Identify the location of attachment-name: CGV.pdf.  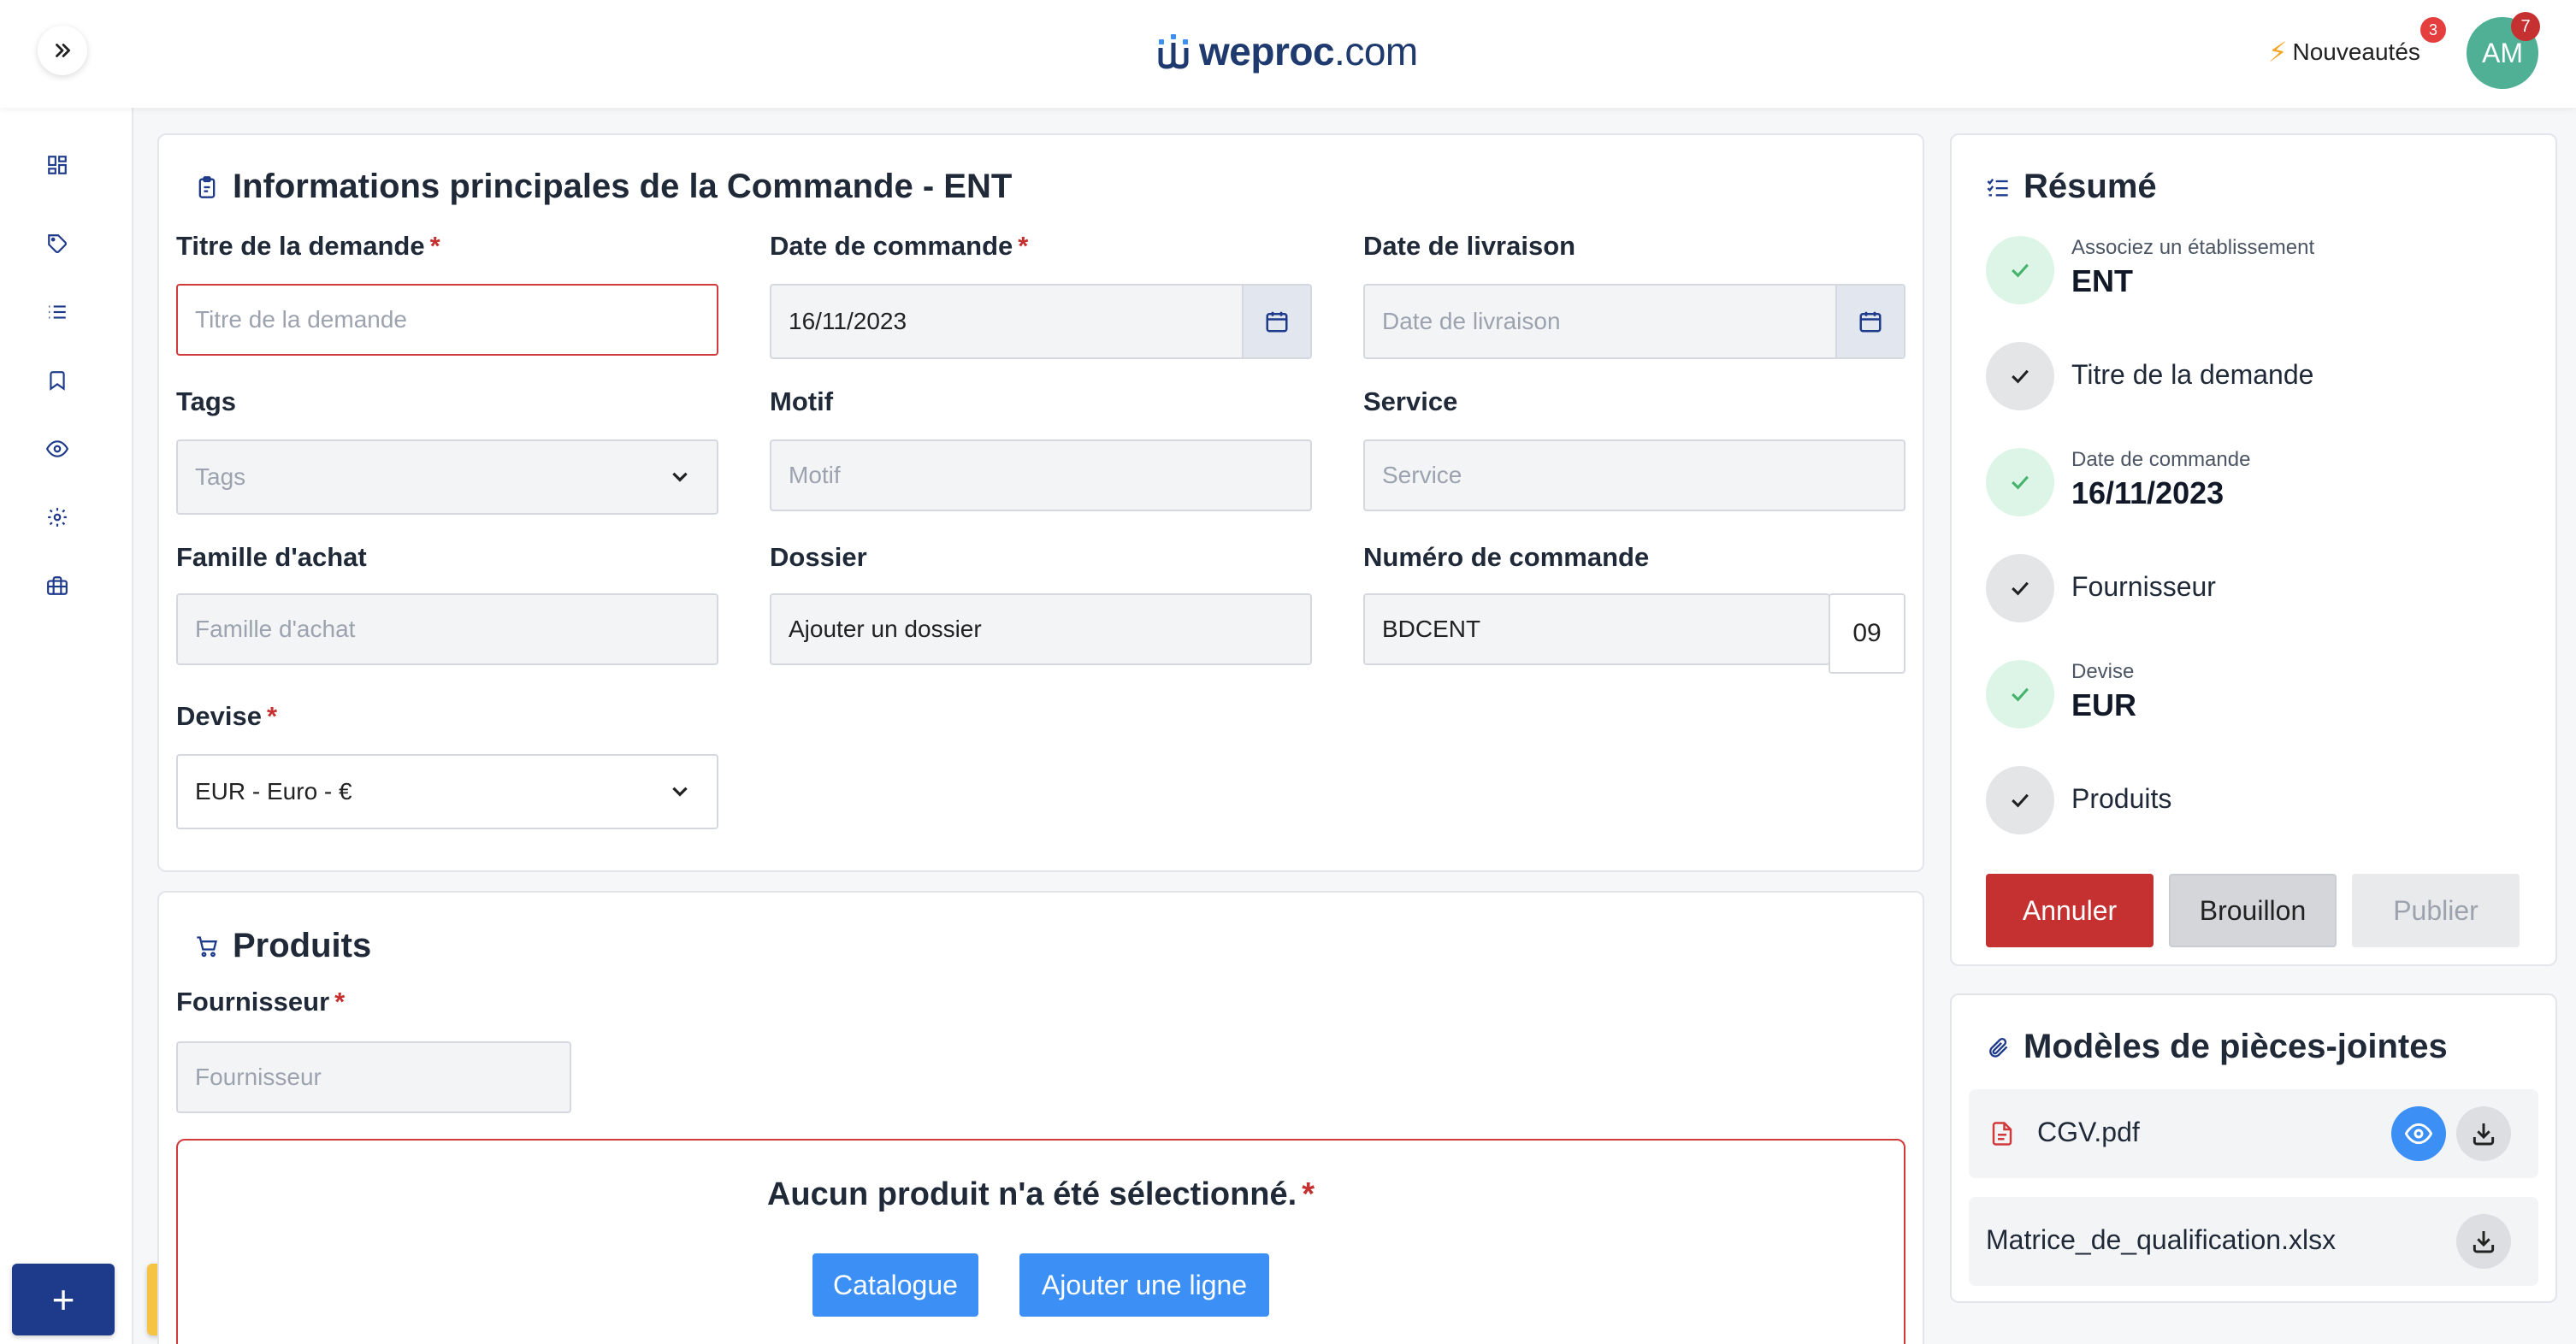
(2088, 1132).